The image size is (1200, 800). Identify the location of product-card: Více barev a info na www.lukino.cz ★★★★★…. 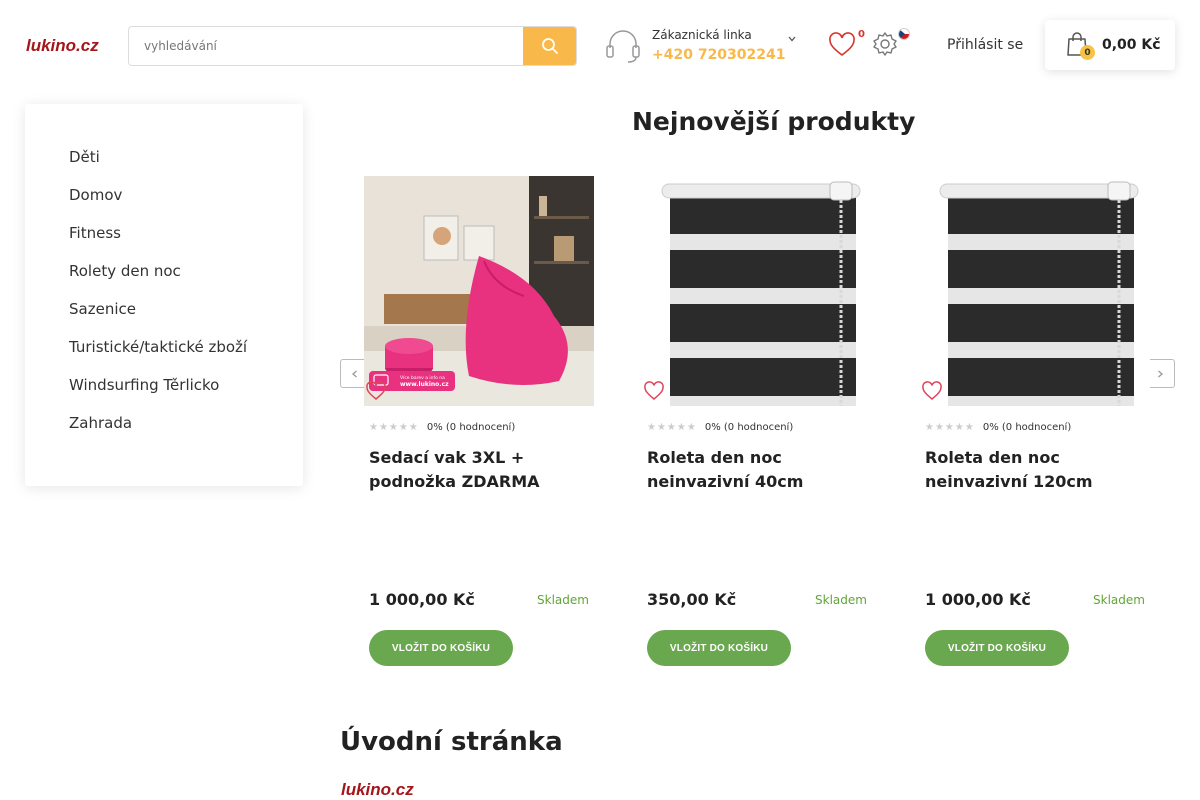
(479, 426).